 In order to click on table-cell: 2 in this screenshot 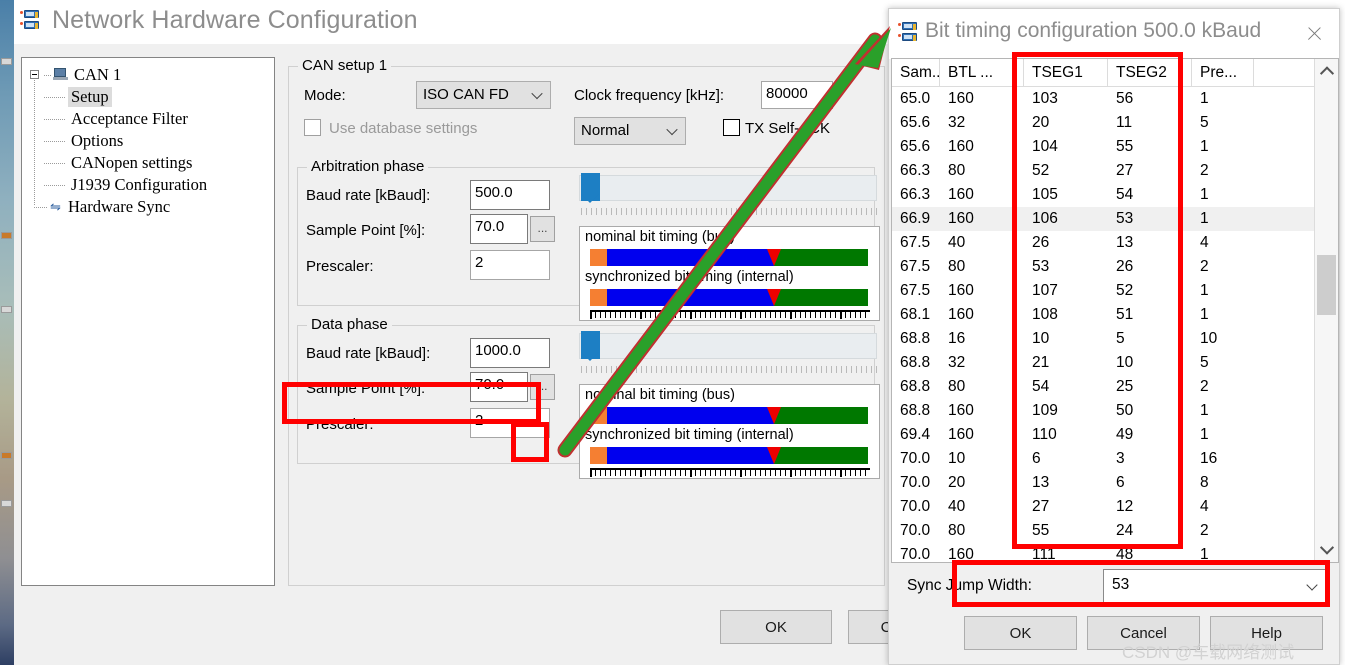, I will do `click(1204, 266)`.